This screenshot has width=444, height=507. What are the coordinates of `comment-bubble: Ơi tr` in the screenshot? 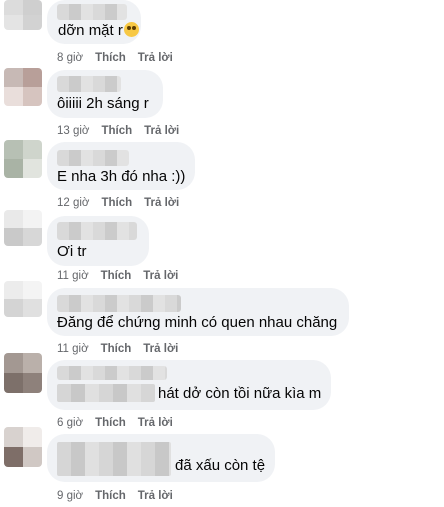 It's located at (98, 241).